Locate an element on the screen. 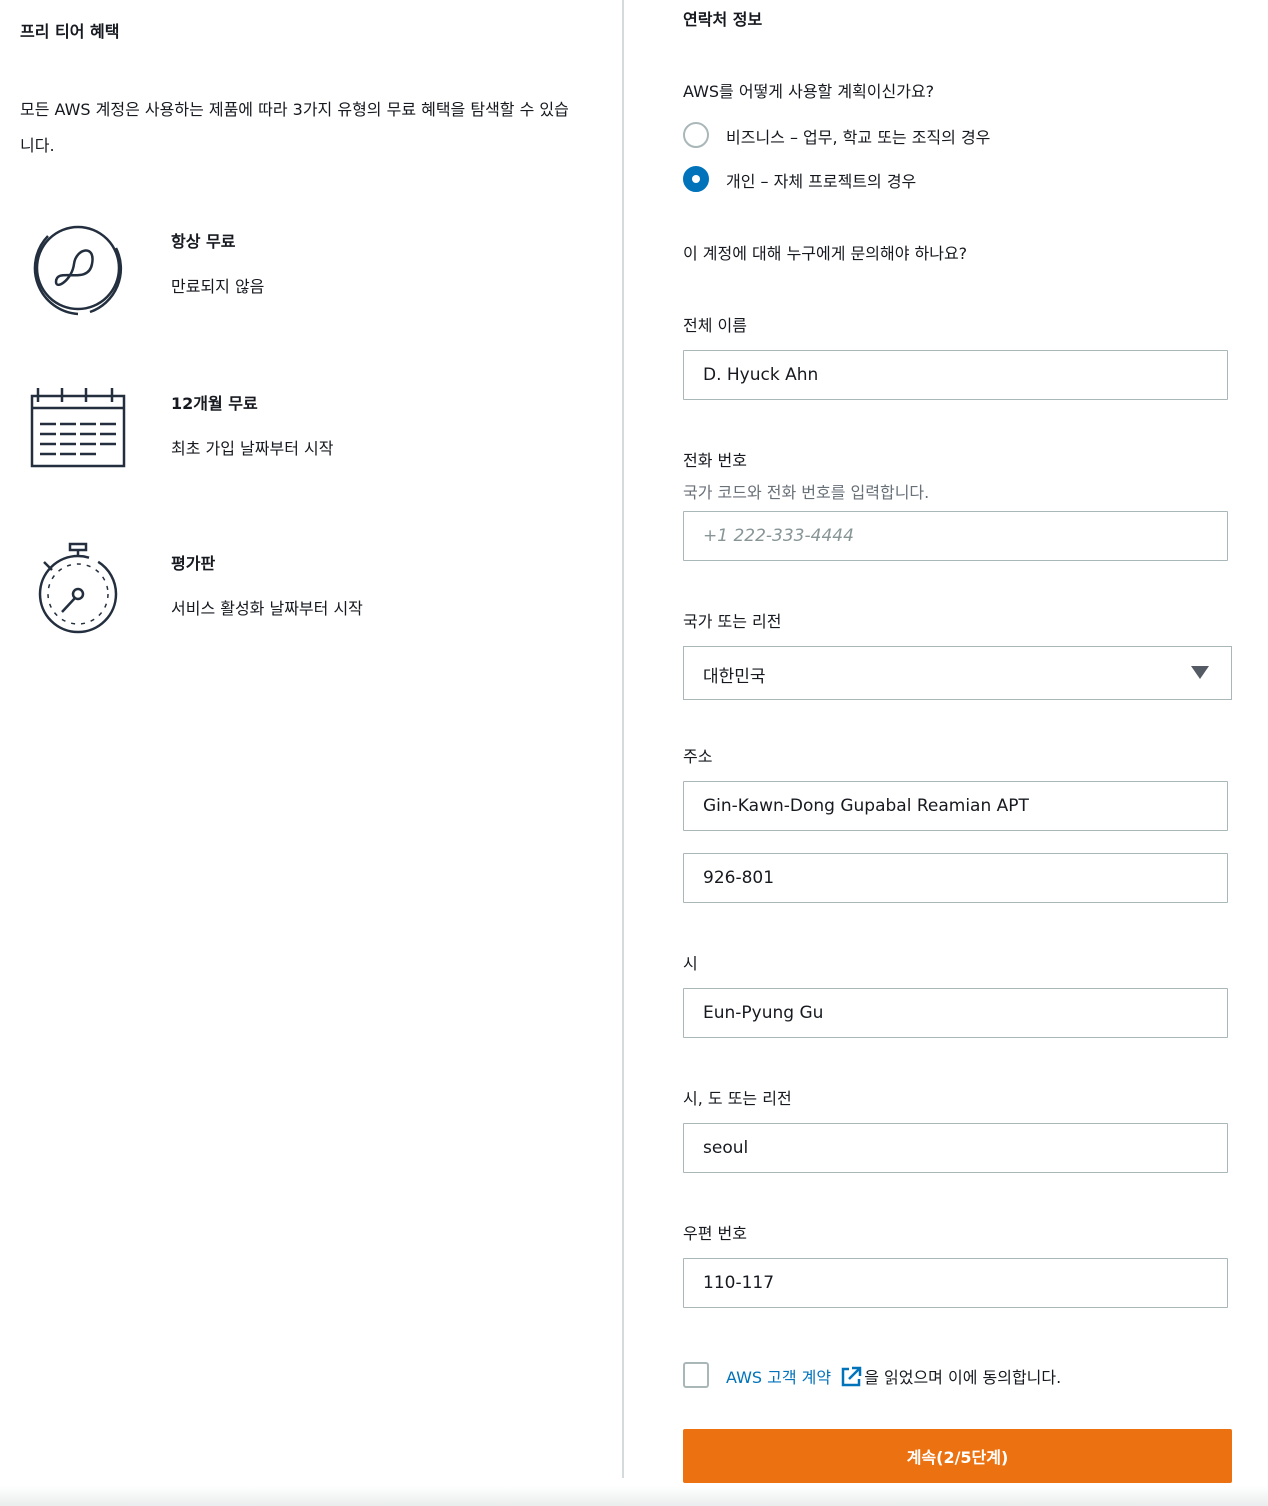 This screenshot has width=1268, height=1506. benefit-title: 항상 무료 is located at coordinates (203, 241).